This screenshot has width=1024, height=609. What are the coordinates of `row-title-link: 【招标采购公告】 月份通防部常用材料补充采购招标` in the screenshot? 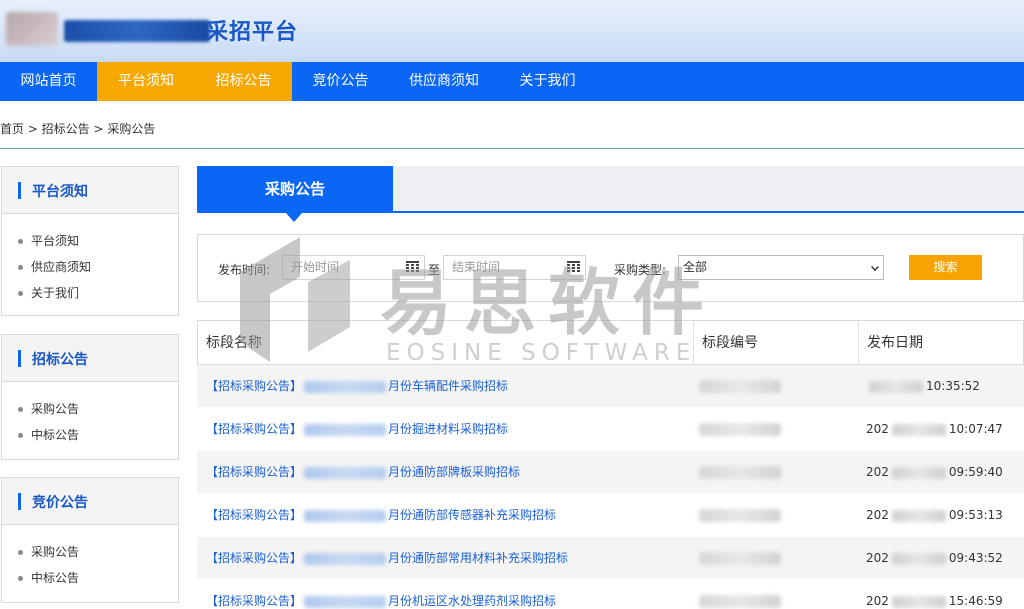 It's located at (387, 558).